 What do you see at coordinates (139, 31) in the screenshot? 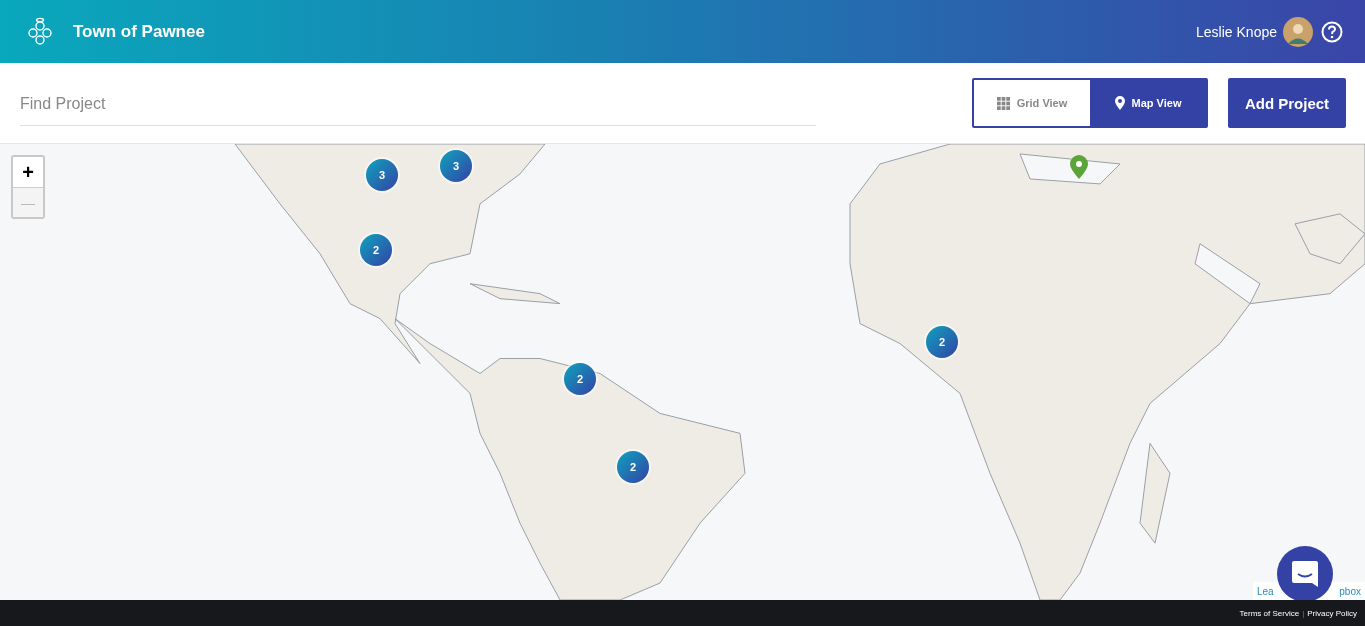
I see `site-title: Town of Pawnee` at bounding box center [139, 31].